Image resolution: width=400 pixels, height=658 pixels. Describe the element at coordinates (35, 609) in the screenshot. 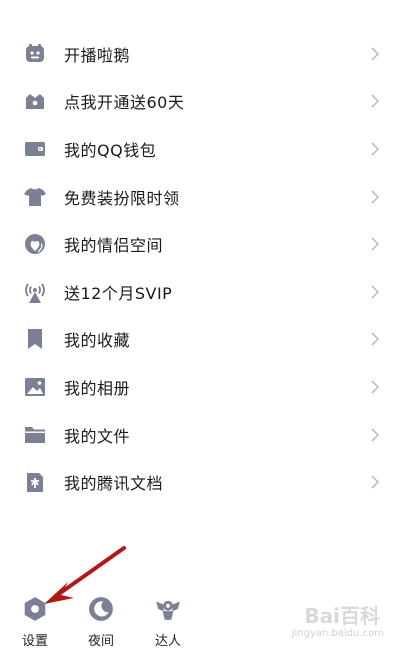

I see `gear-icon` at that location.